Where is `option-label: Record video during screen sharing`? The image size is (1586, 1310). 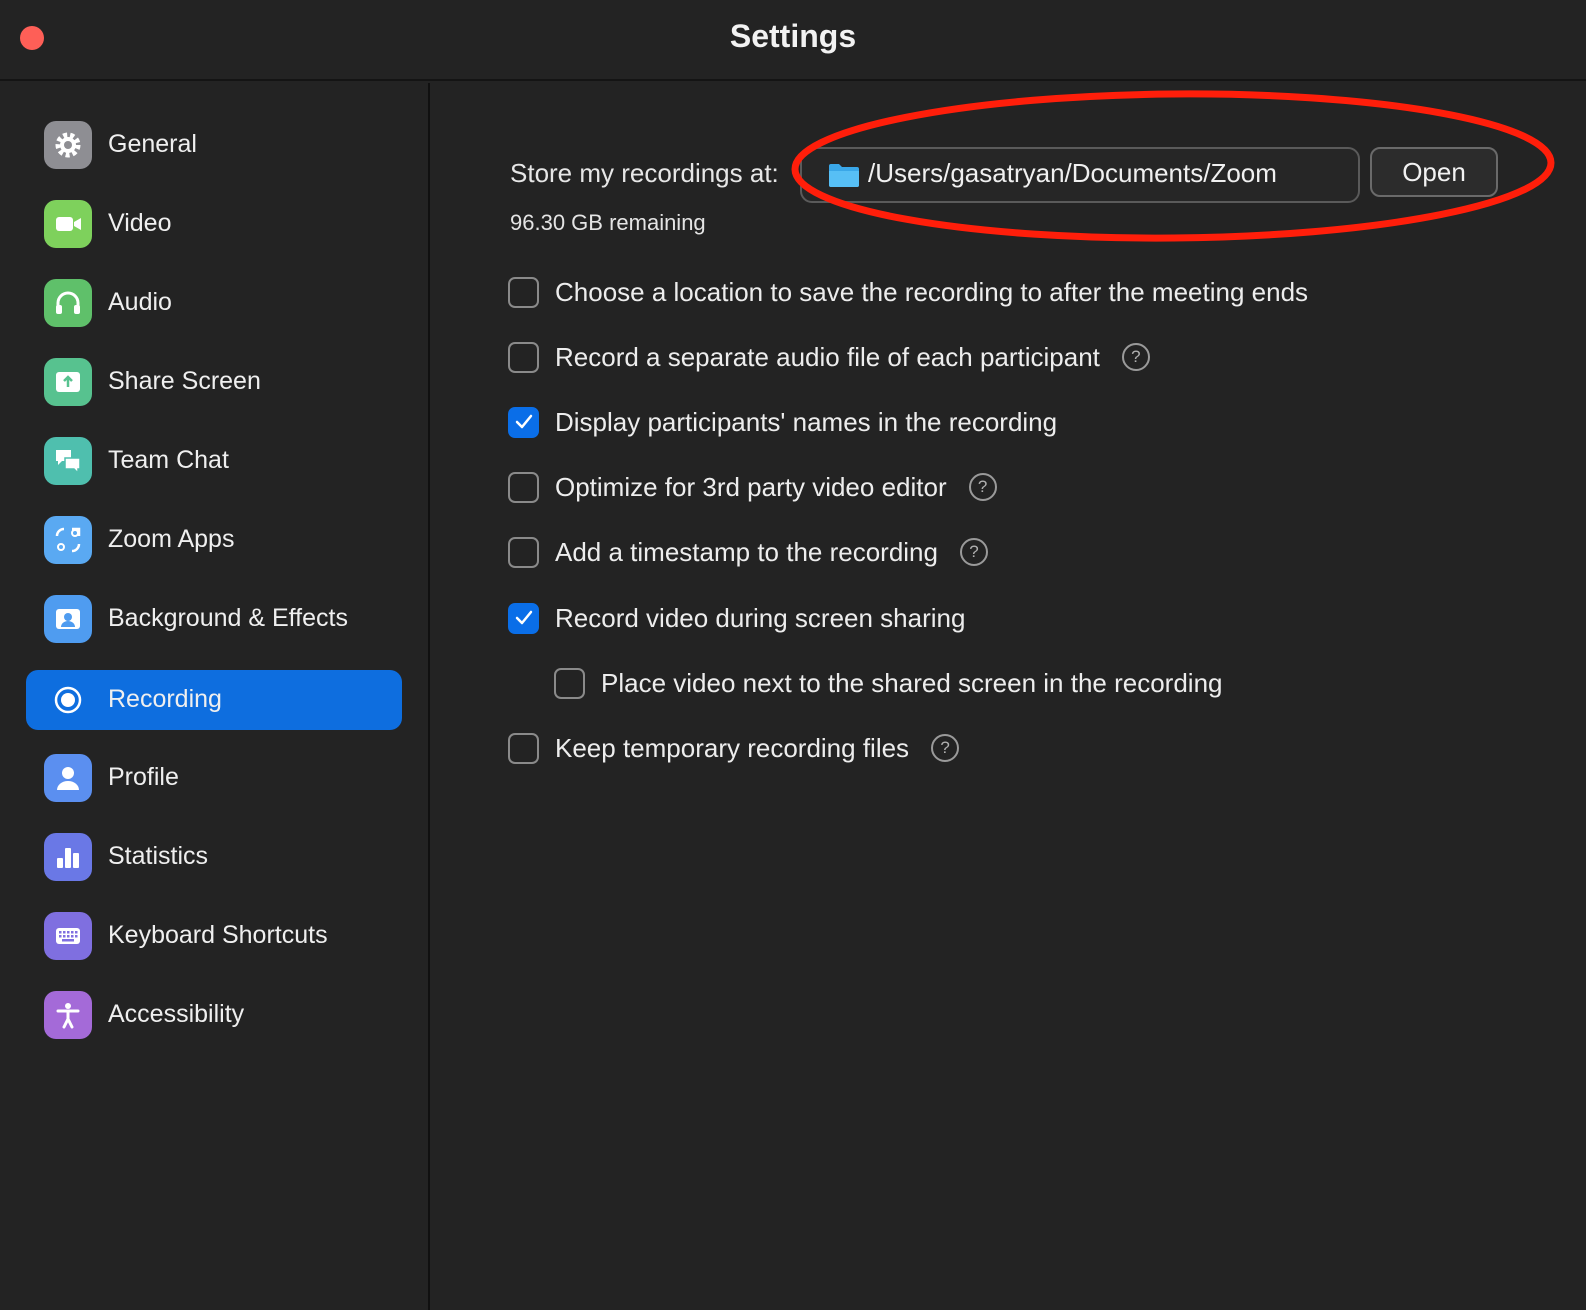 option-label: Record video during screen sharing is located at coordinates (760, 617).